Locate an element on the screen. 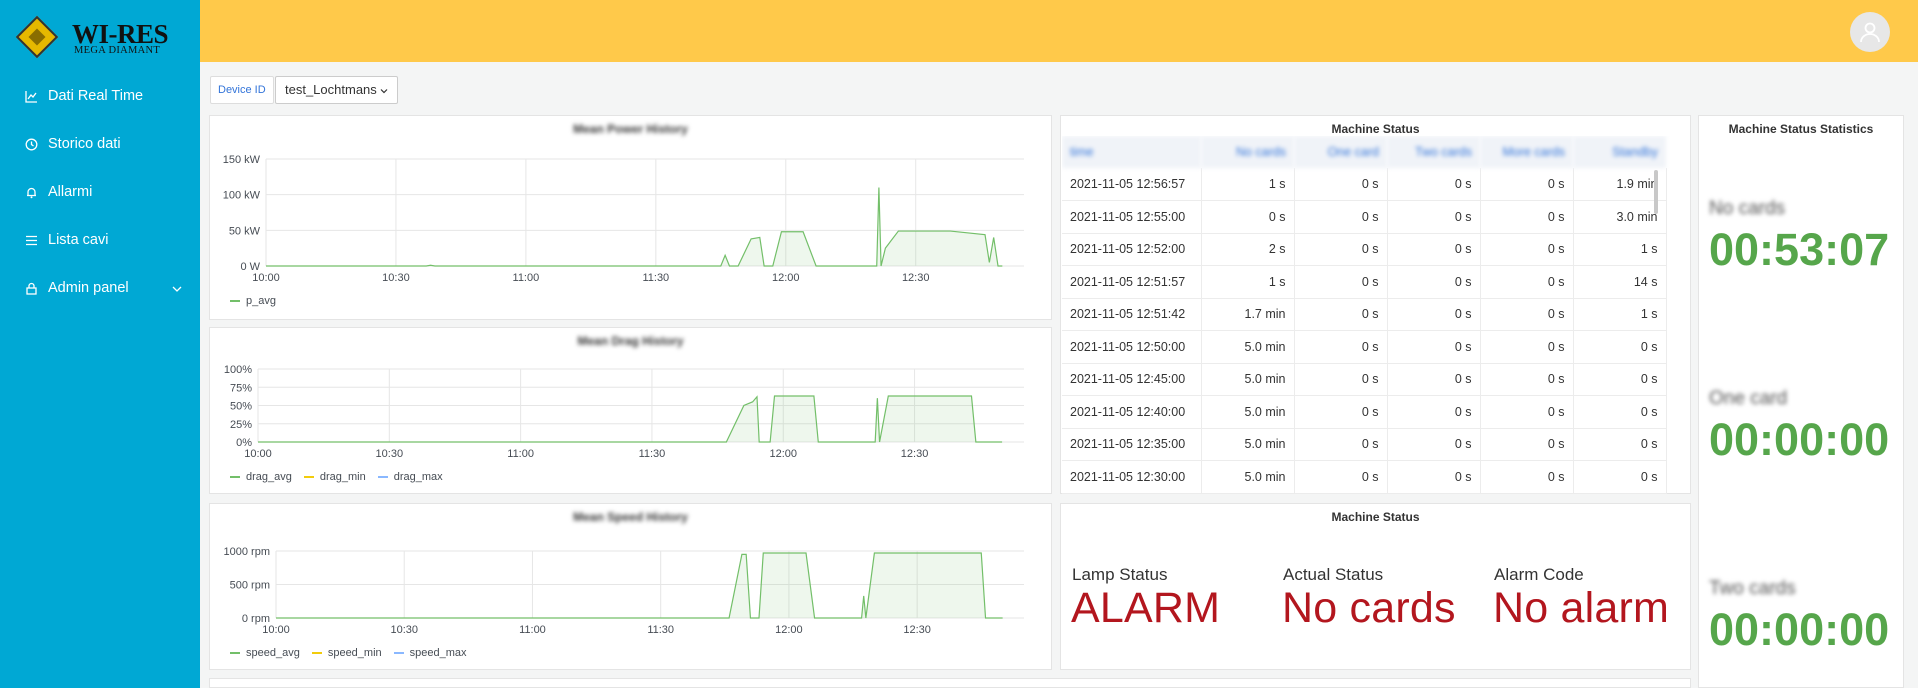  brand-subtitle: MEGA DIAMANT is located at coordinates (117, 50).